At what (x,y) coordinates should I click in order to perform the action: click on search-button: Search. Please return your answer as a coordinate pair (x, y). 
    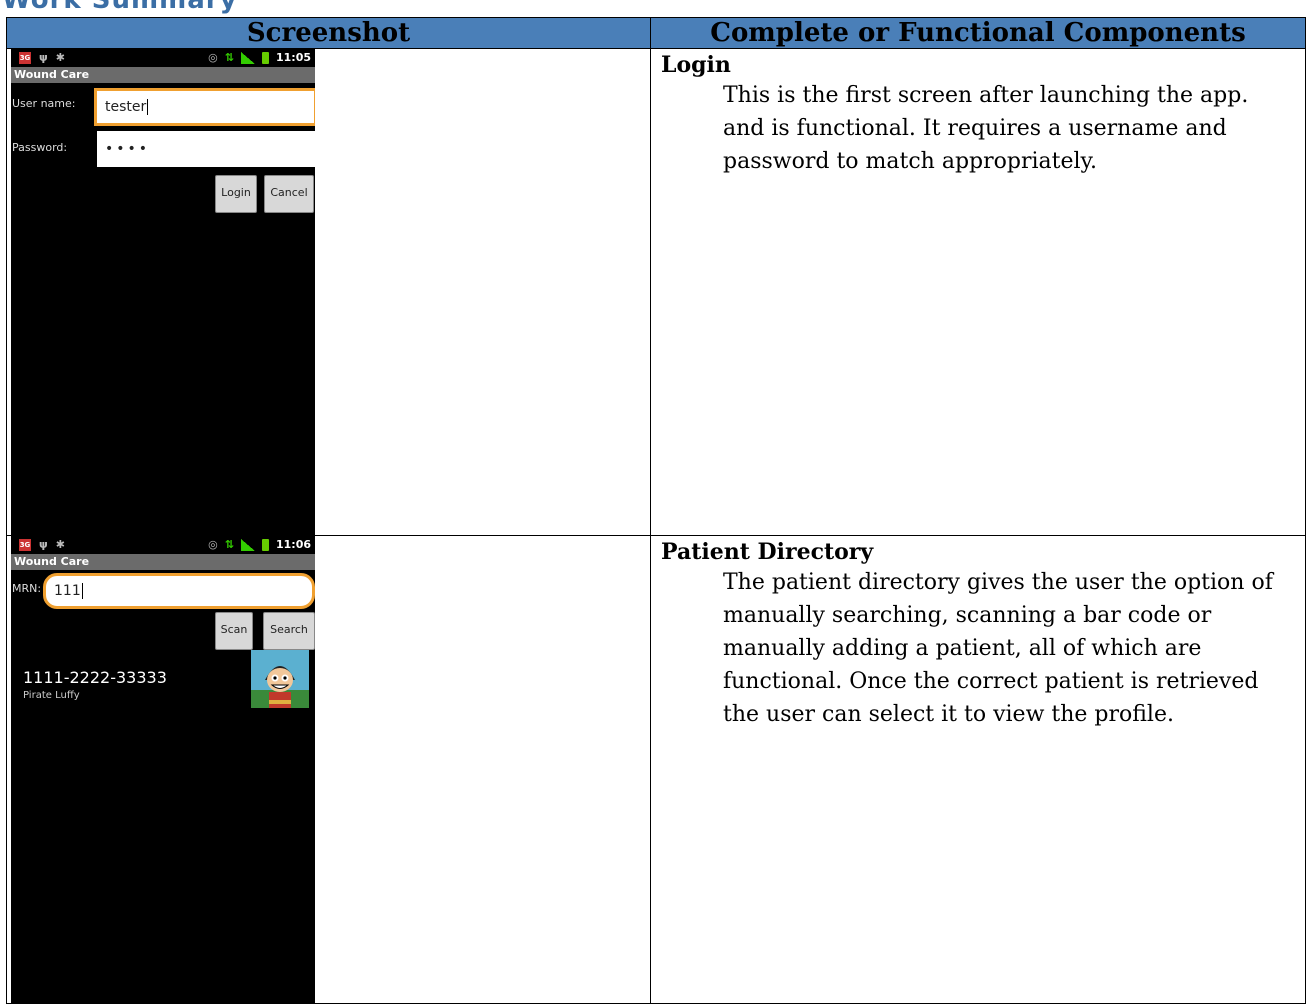
    Looking at the image, I should click on (289, 631).